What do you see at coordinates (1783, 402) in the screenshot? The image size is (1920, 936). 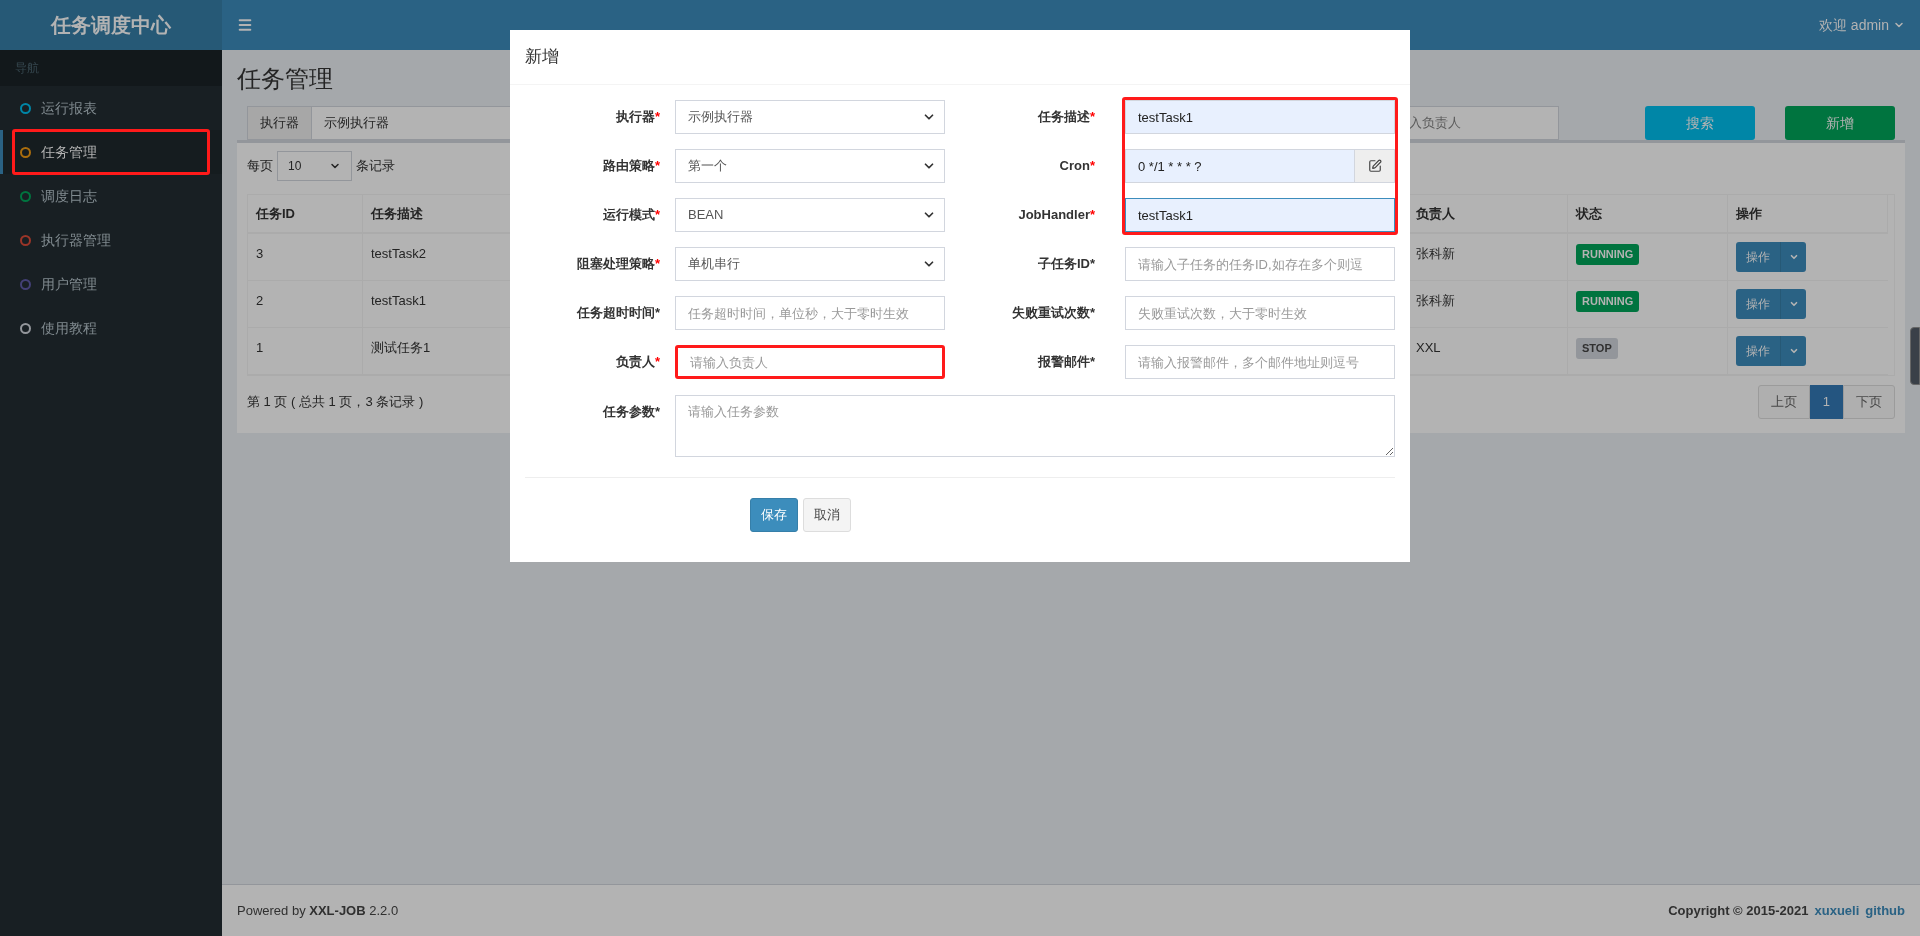 I see `pagination-button: 上页` at bounding box center [1783, 402].